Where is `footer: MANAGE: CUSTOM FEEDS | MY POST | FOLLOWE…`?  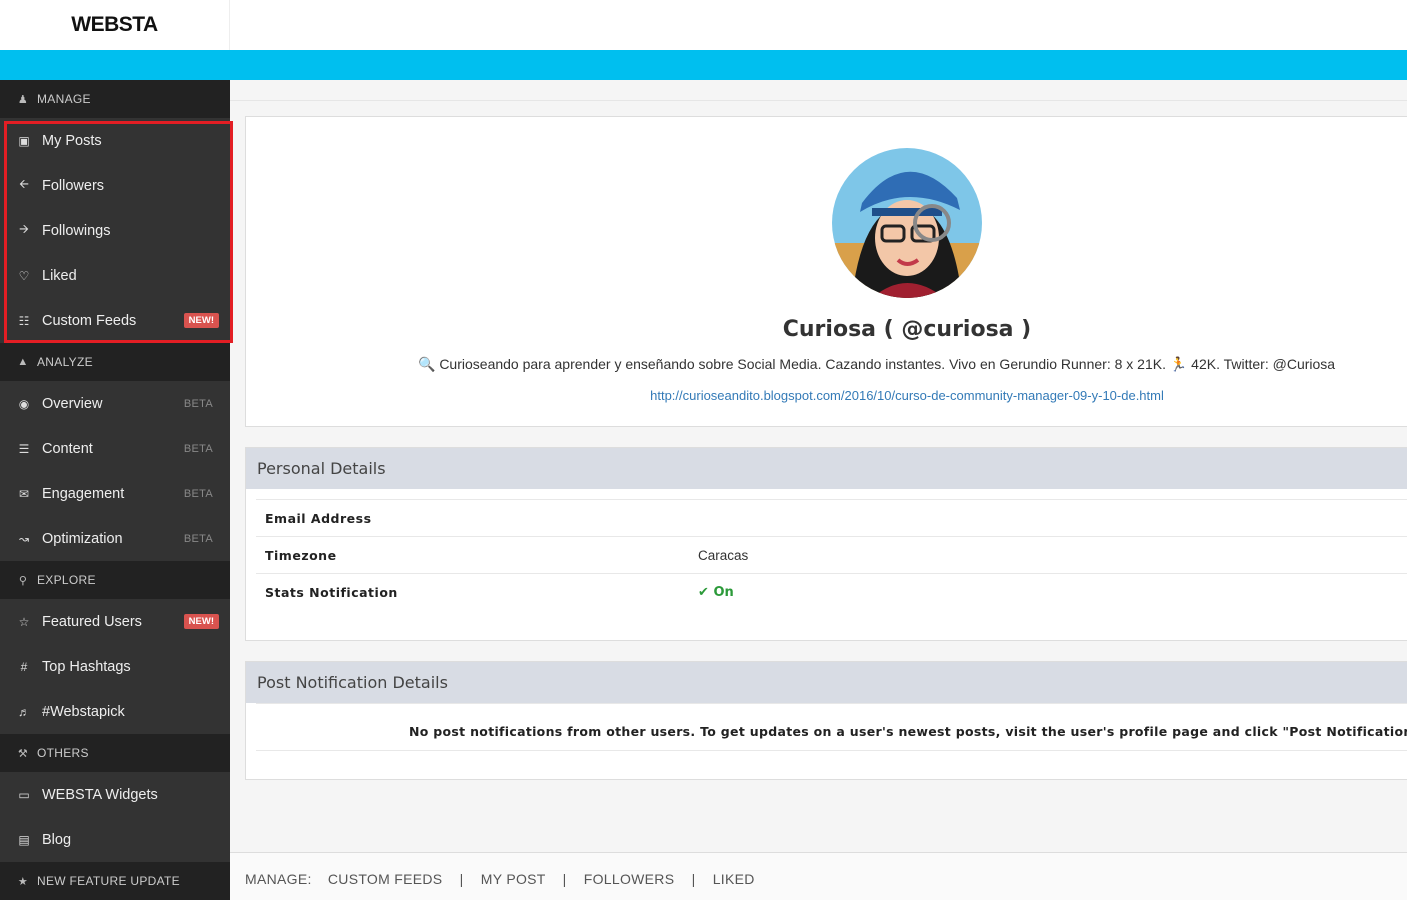 footer: MANAGE: CUSTOM FEEDS | MY POST | FOLLOWE… is located at coordinates (818, 876).